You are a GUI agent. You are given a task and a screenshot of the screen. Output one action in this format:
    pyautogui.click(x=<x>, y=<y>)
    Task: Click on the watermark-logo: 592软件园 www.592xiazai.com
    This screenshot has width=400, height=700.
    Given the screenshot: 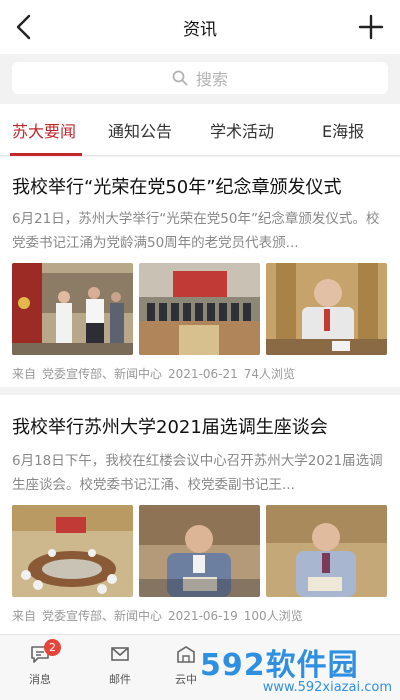 What is the action you would take?
    pyautogui.click(x=298, y=668)
    